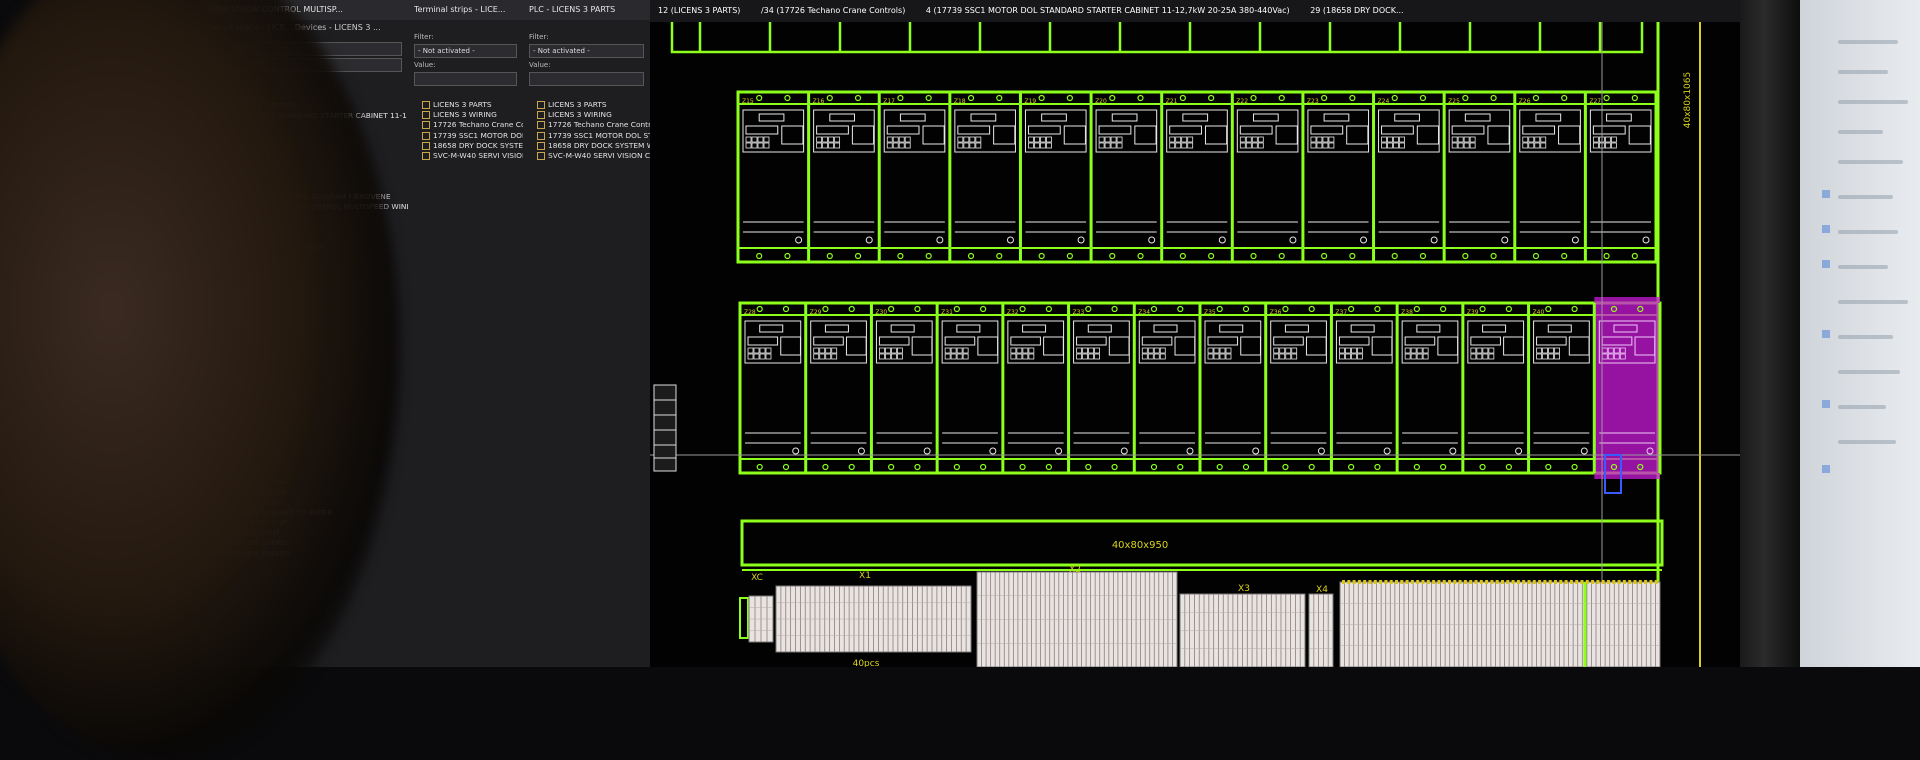 The height and width of the screenshot is (760, 1920). Describe the element at coordinates (1313, 101) in the screenshot. I see `drive-id-label: Z23` at that location.